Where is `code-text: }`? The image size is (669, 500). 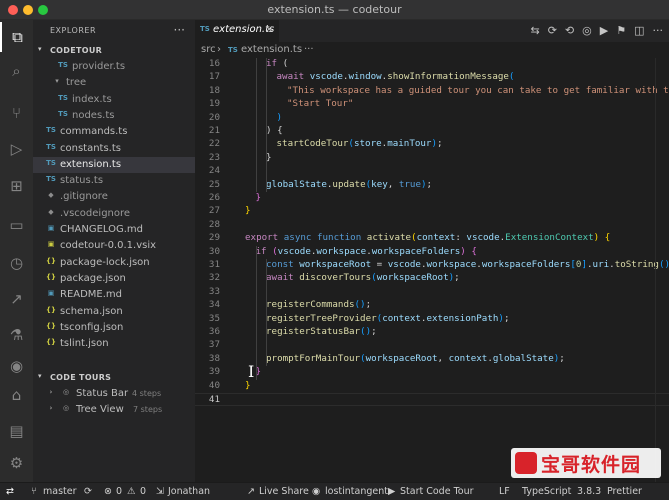 code-text: } is located at coordinates (248, 385).